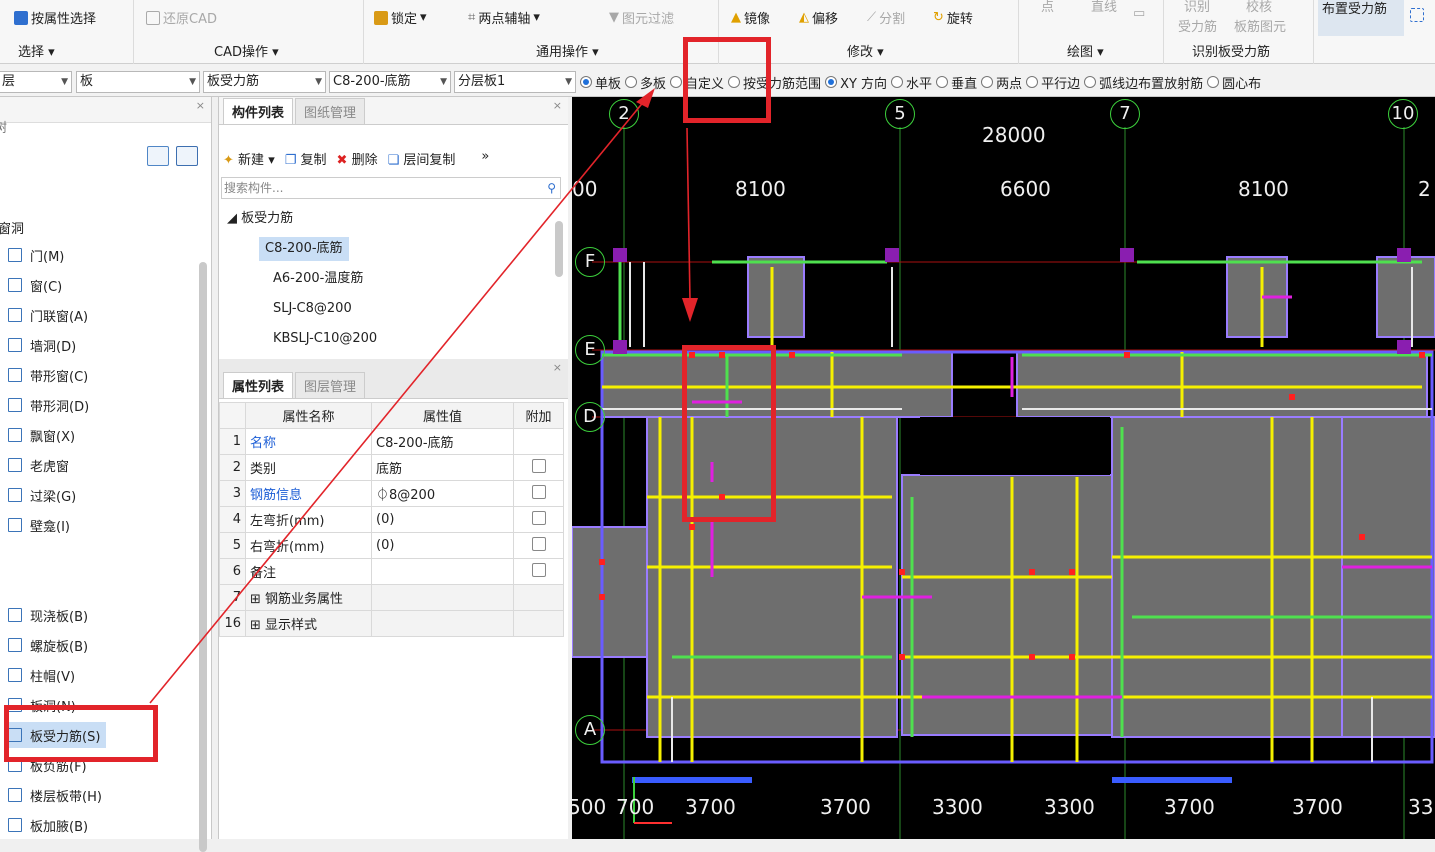  Describe the element at coordinates (48, 375) in the screenshot. I see `tree-item-4: 带形窗(C)` at that location.